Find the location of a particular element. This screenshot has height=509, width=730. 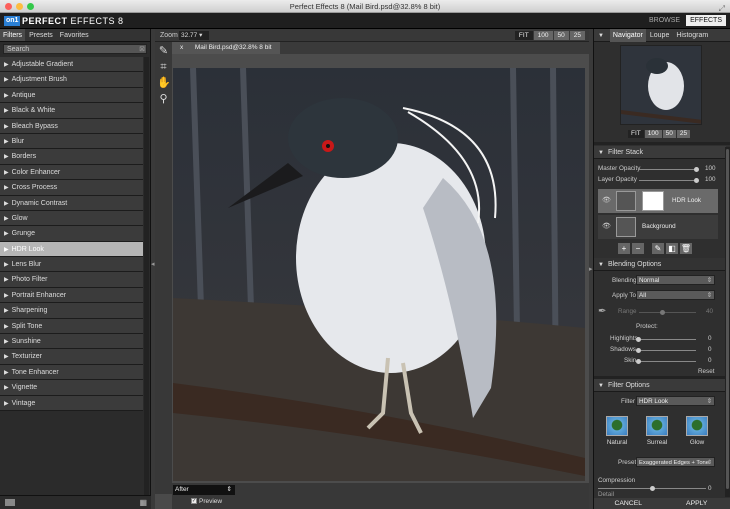

collapse-left-panel-icon: ◂ is located at coordinates (153, 264).